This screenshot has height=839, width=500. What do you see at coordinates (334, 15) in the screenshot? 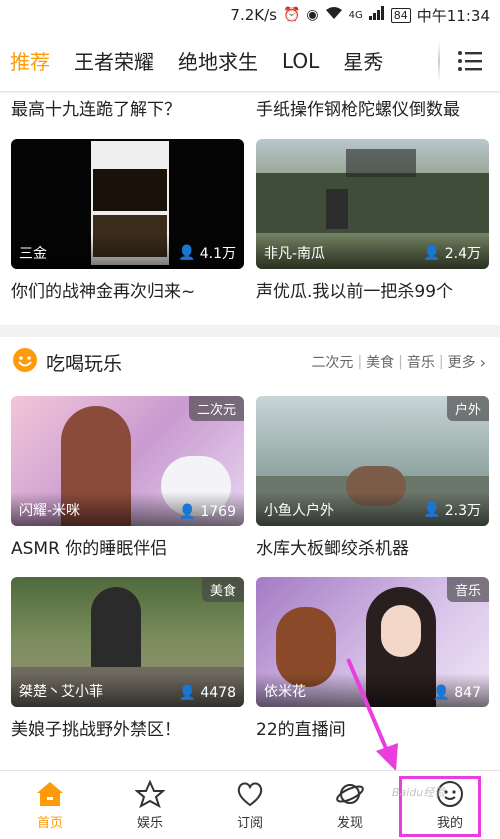
I see `wifi-icon` at bounding box center [334, 15].